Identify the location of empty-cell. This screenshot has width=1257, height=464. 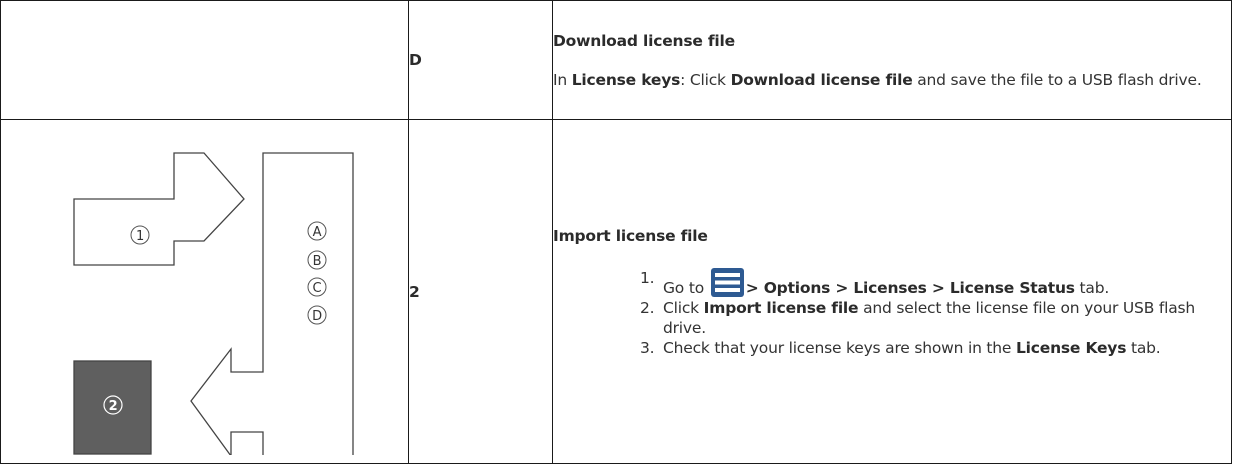
(204, 60).